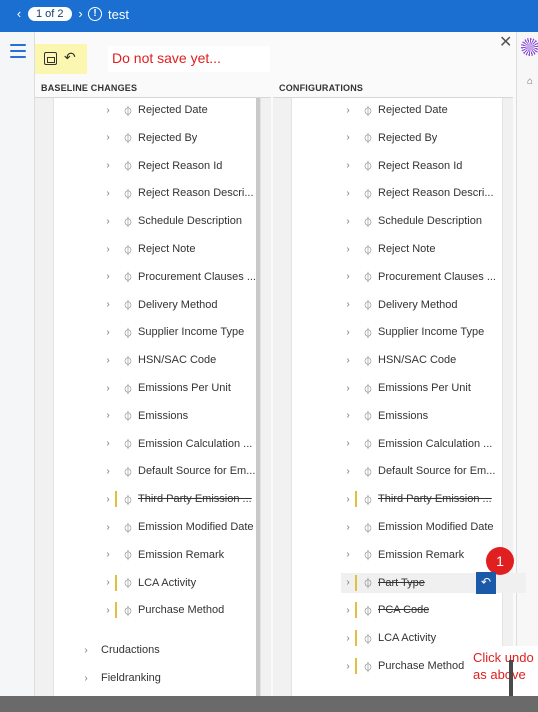 The width and height of the screenshot is (538, 712). What do you see at coordinates (433, 582) in the screenshot?
I see `tree-item: › ⏀ Part Type` at bounding box center [433, 582].